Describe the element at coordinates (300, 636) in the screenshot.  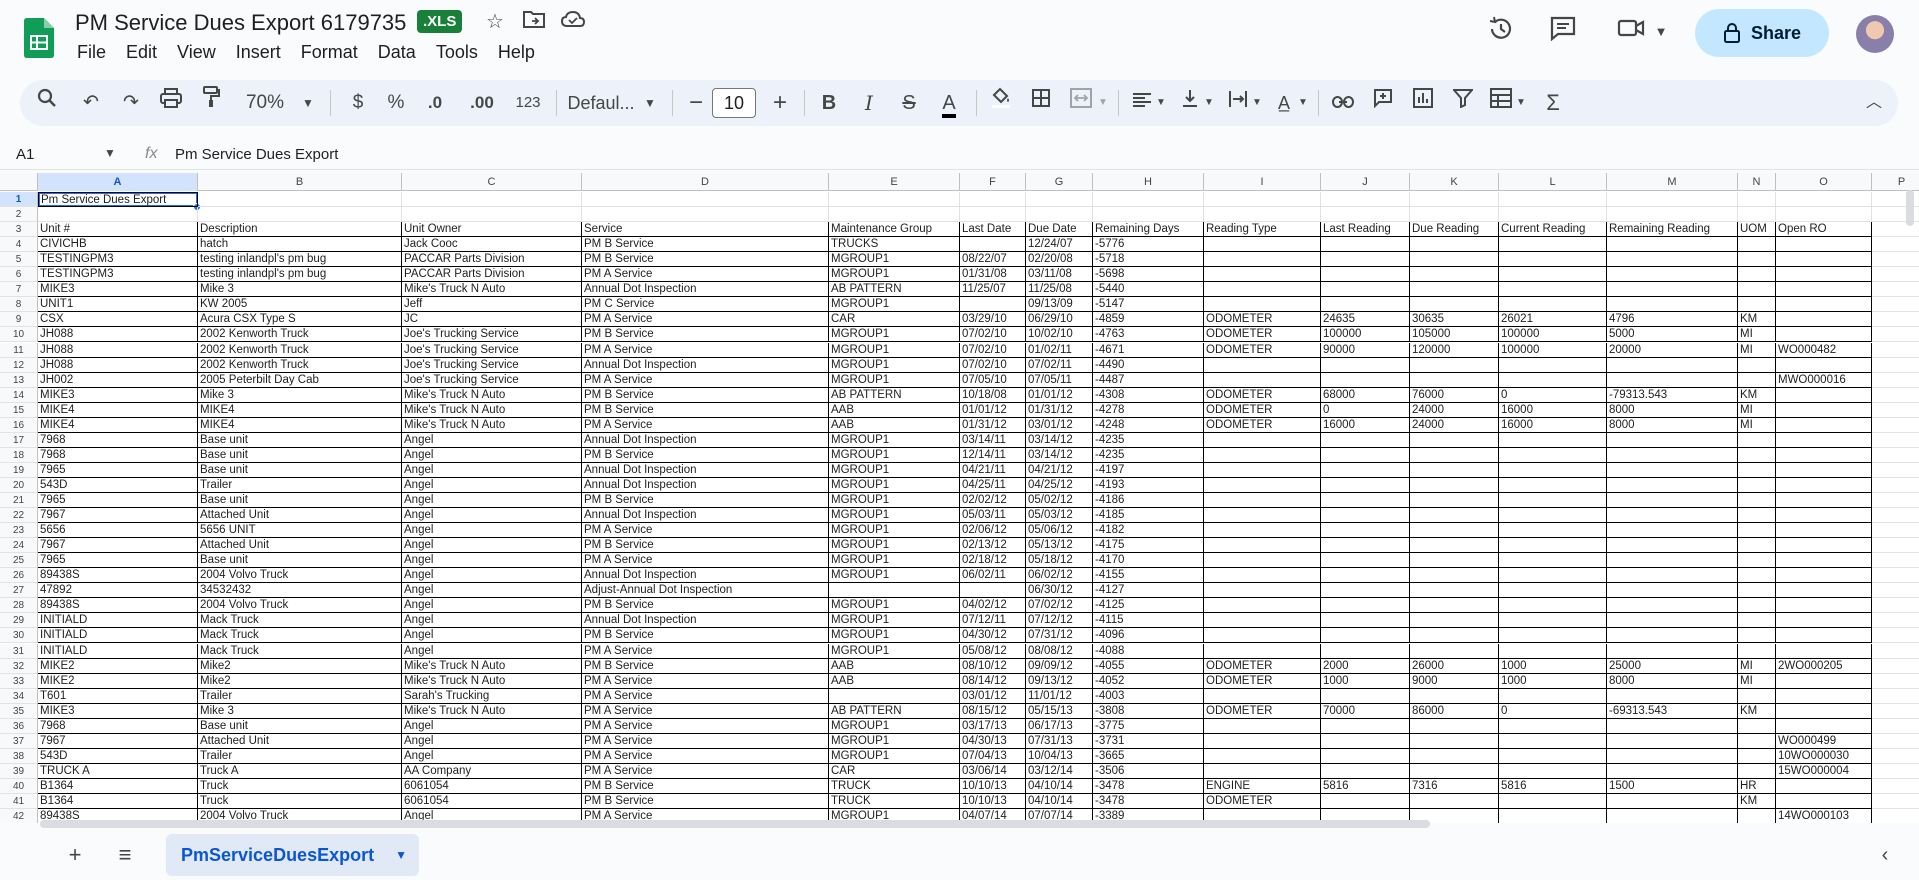
I see `cell: Mack Truck` at that location.